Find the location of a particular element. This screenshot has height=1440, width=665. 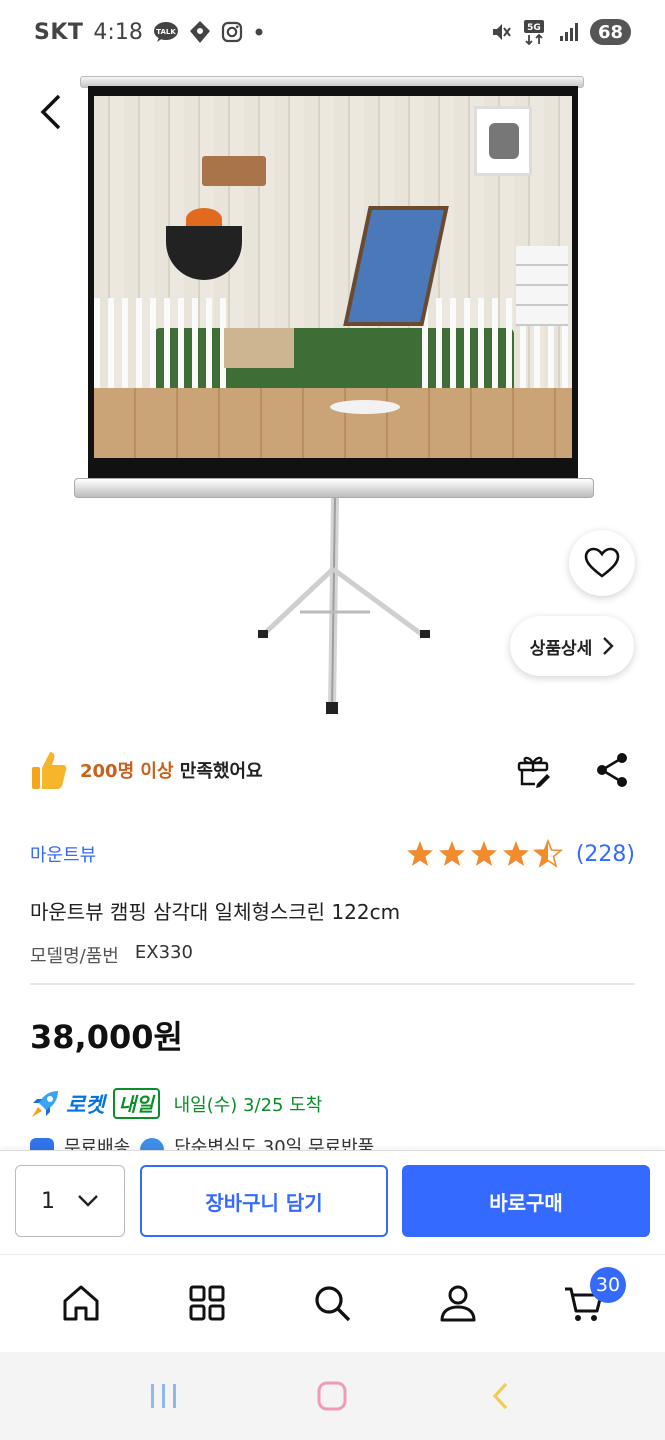

product-title: 마운트뷰 캠핑 삼각대 일체형스크린 122cm is located at coordinates (215, 912).